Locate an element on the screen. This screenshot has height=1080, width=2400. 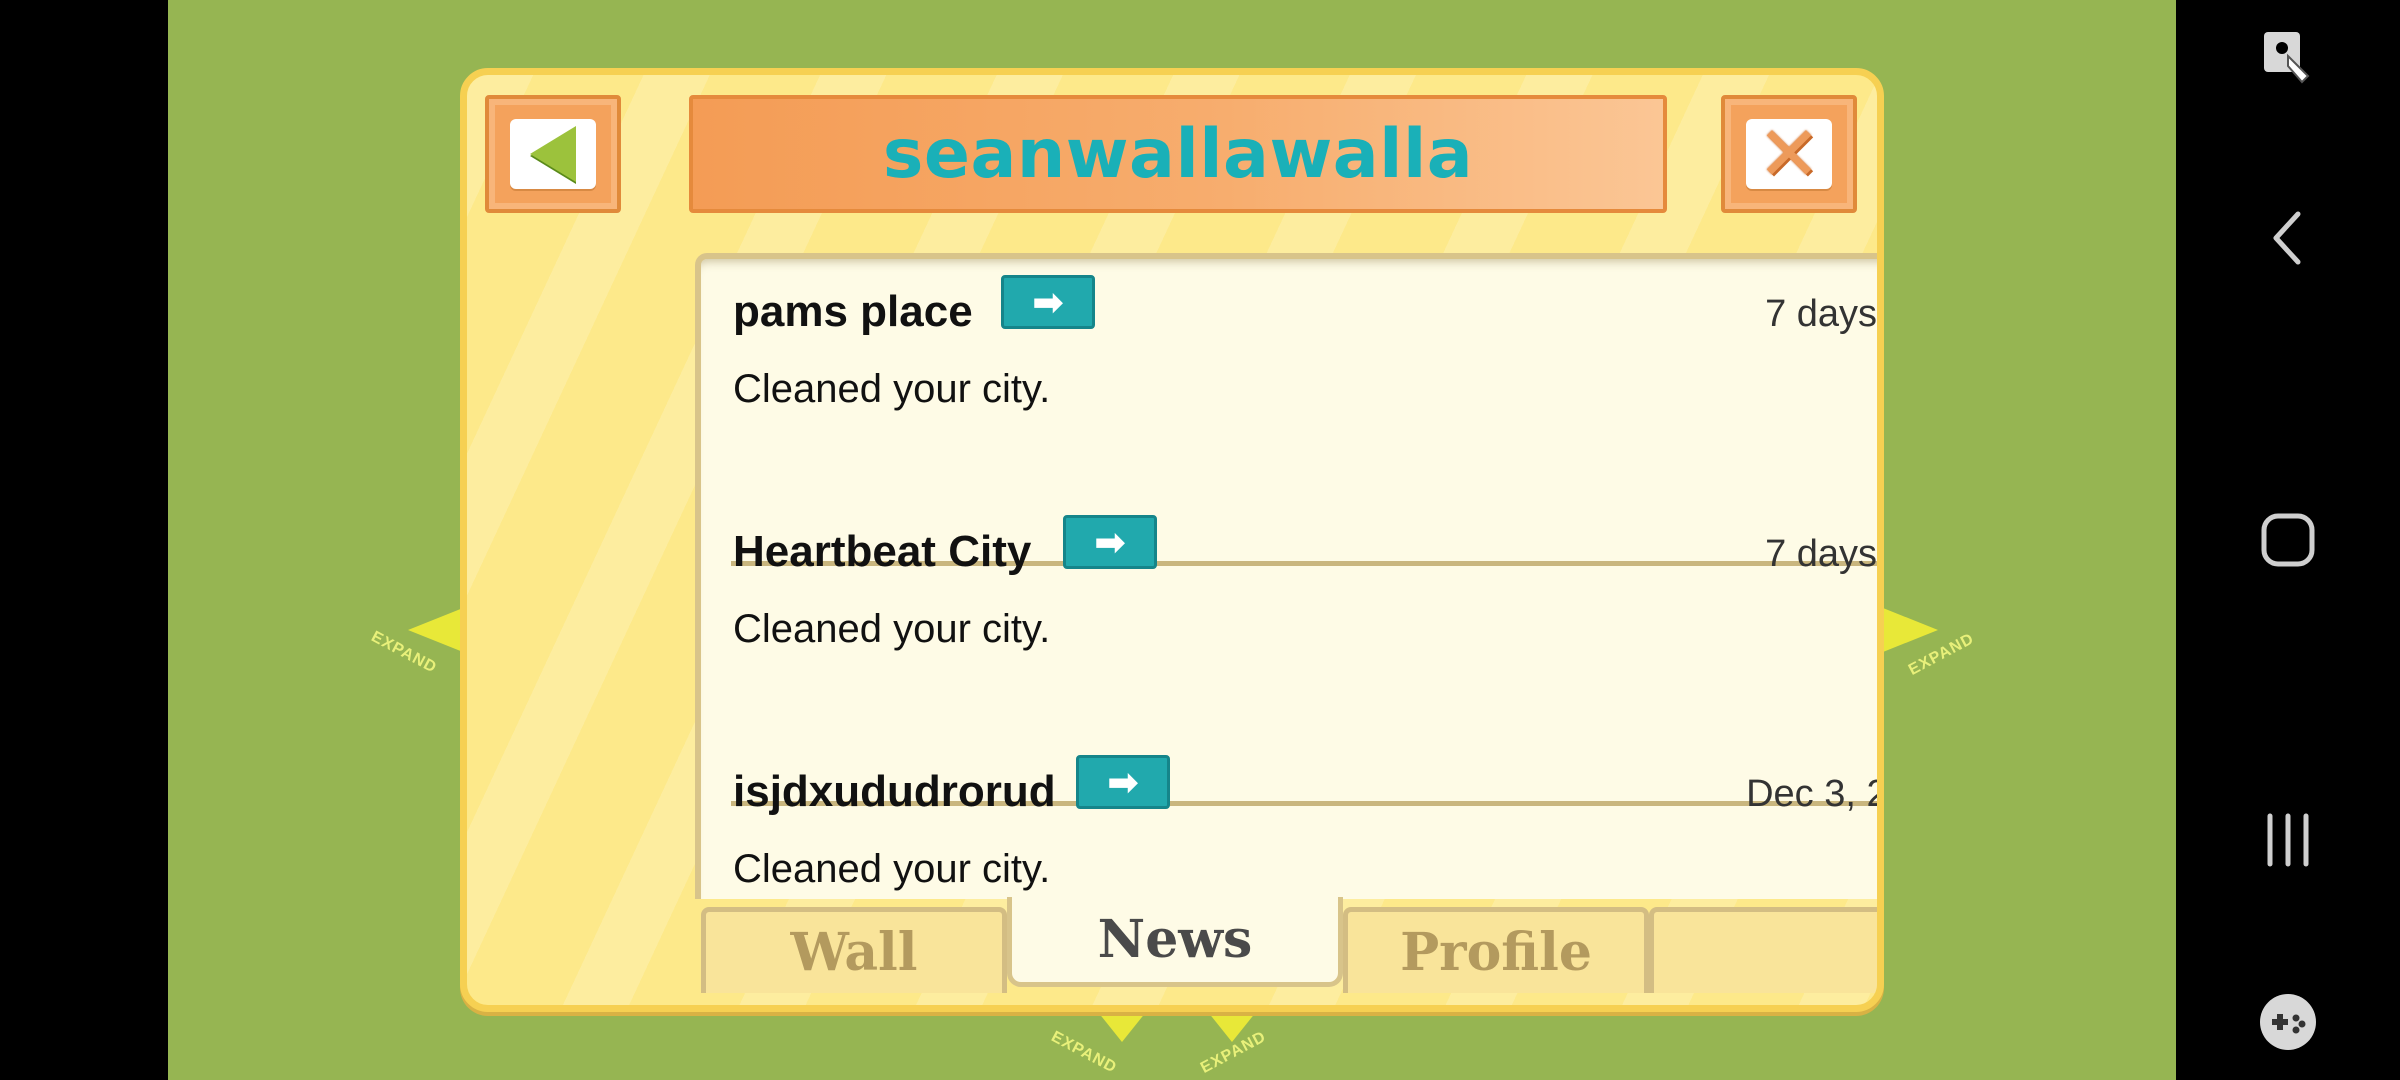
profile-name-title: seanwallawalla is located at coordinates (1178, 154).